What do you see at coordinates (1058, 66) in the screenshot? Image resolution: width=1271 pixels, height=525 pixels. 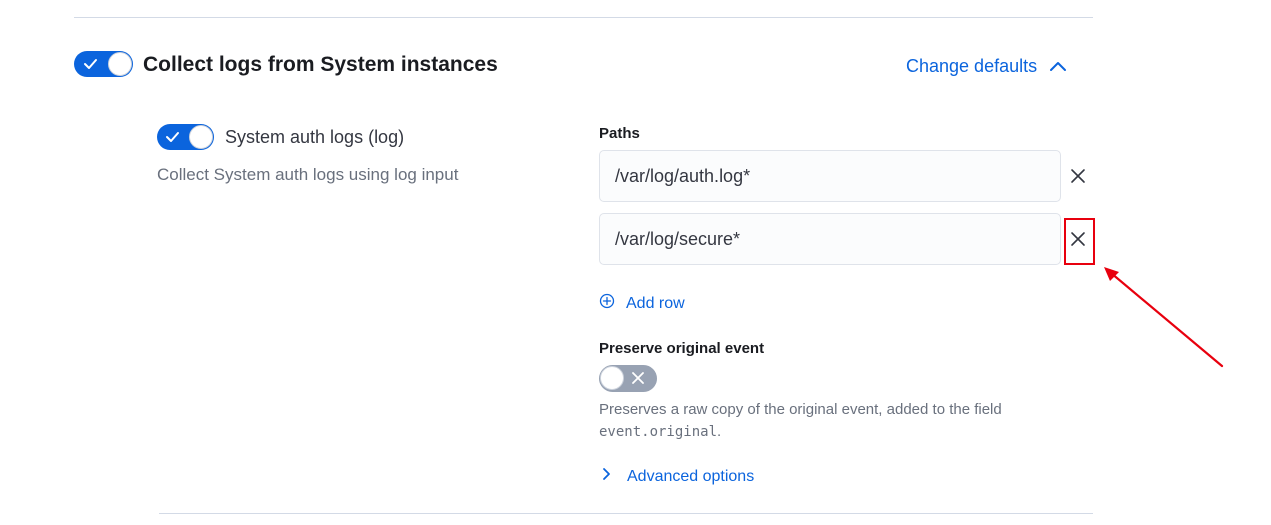 I see `chevron-up-icon` at bounding box center [1058, 66].